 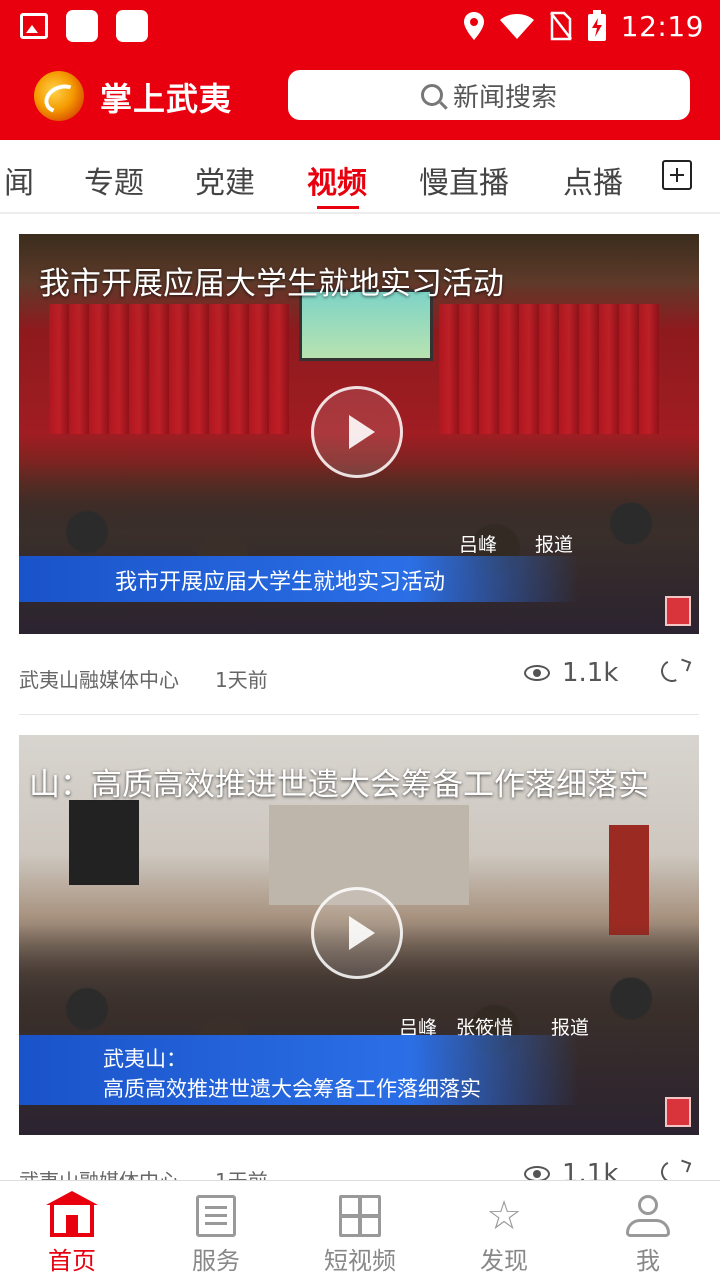 What do you see at coordinates (596, 25) in the screenshot?
I see `battery-charging-icon` at bounding box center [596, 25].